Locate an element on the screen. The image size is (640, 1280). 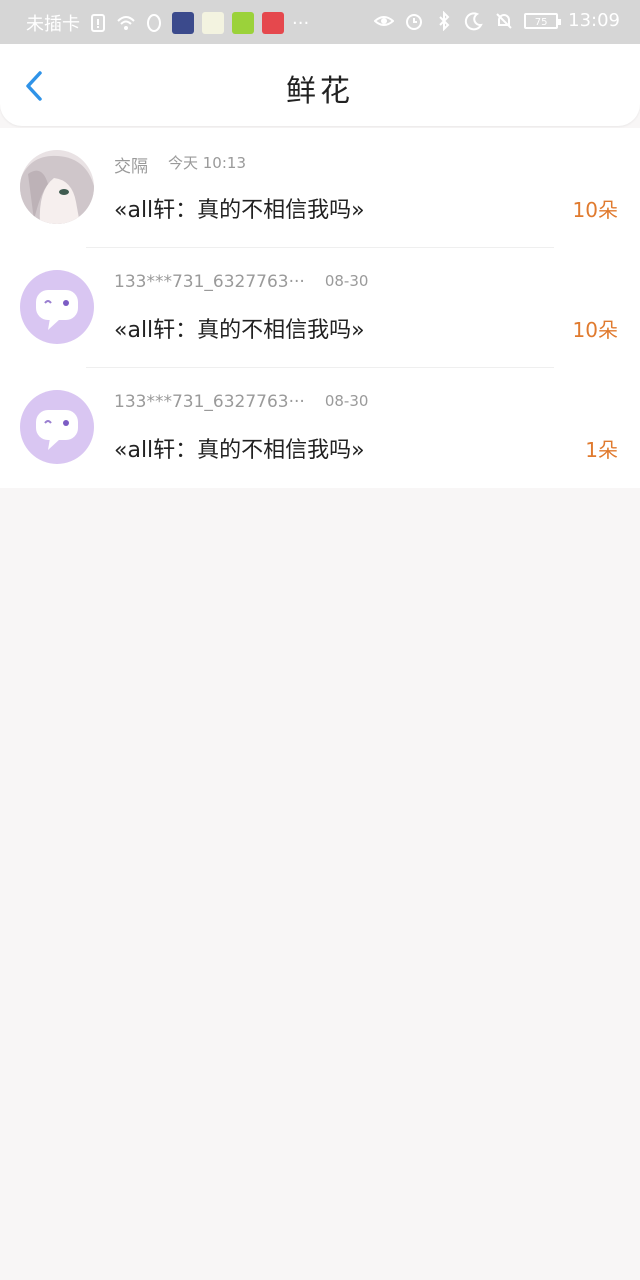
item-meta: 交隔 今天 10:13 is located at coordinates (180, 164).